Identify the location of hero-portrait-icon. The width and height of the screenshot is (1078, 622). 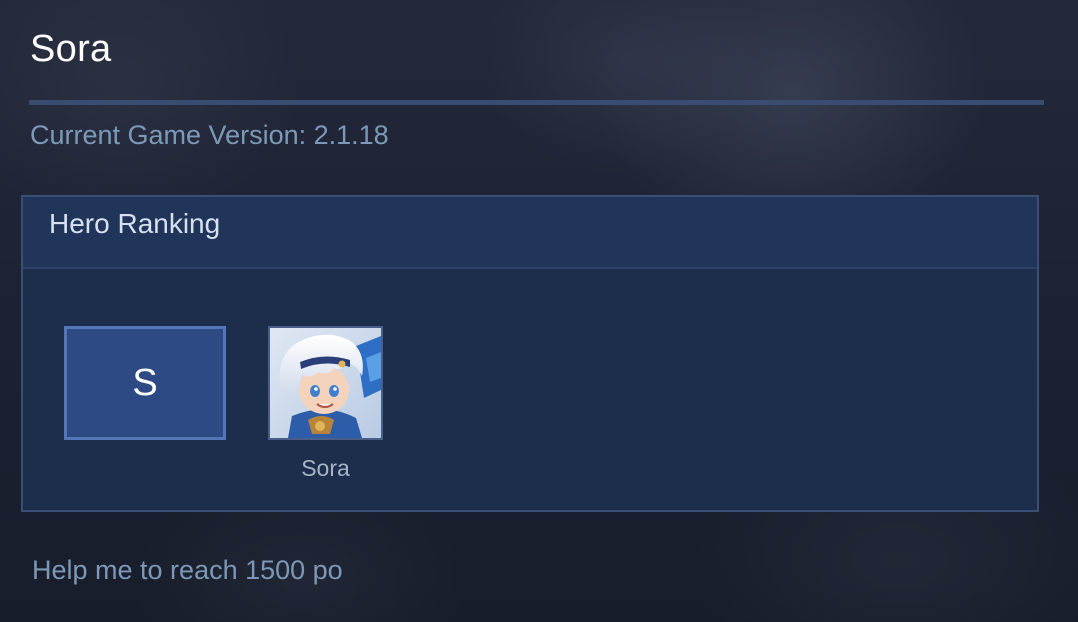
(325, 383).